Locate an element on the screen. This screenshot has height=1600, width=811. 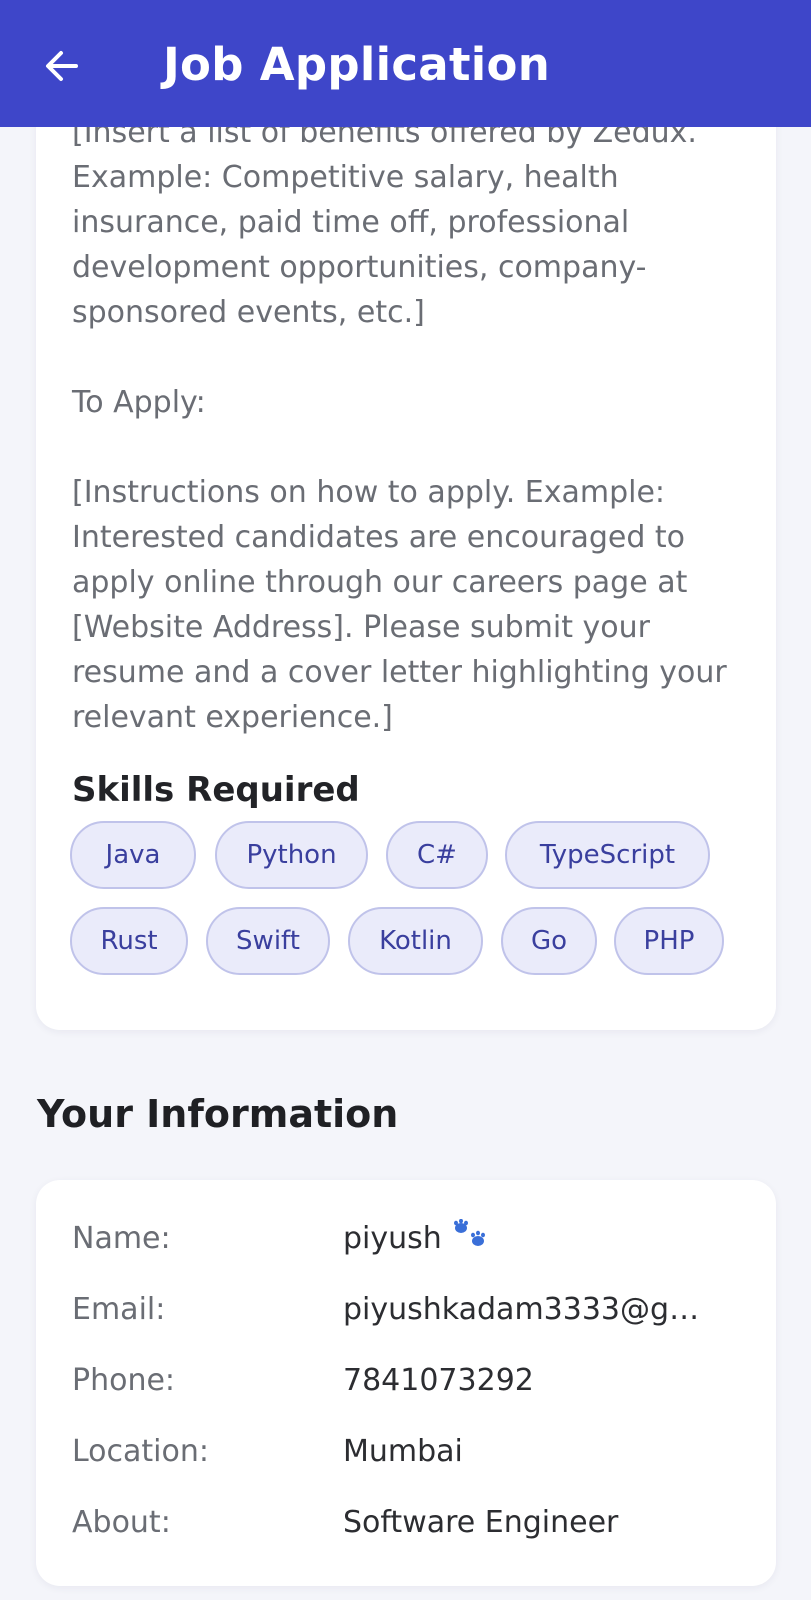
back-button is located at coordinates (62, 66).